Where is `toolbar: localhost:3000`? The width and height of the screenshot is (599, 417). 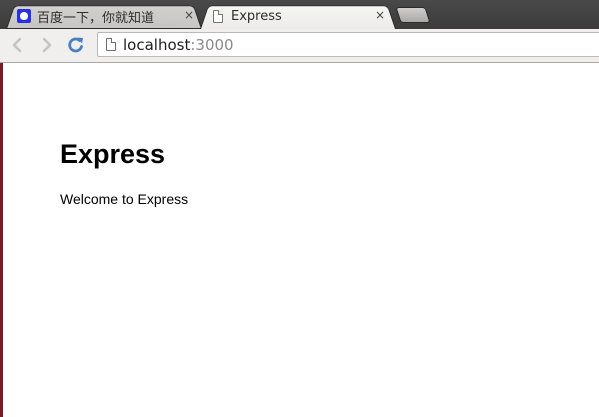
toolbar: localhost:3000 is located at coordinates (299, 46).